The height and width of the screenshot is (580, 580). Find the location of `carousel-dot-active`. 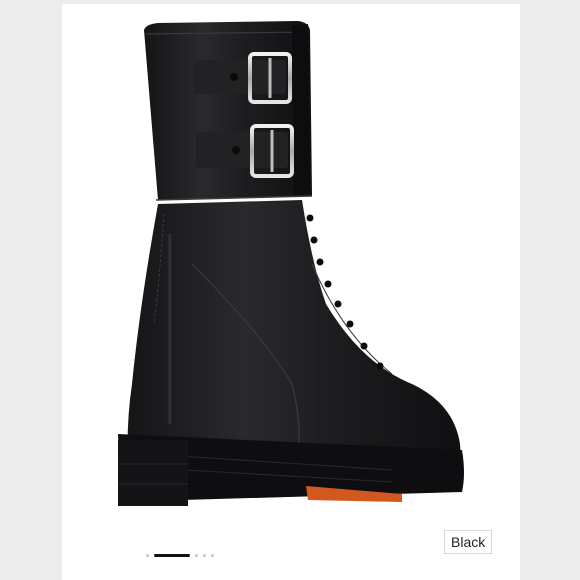

carousel-dot-active is located at coordinates (172, 555).